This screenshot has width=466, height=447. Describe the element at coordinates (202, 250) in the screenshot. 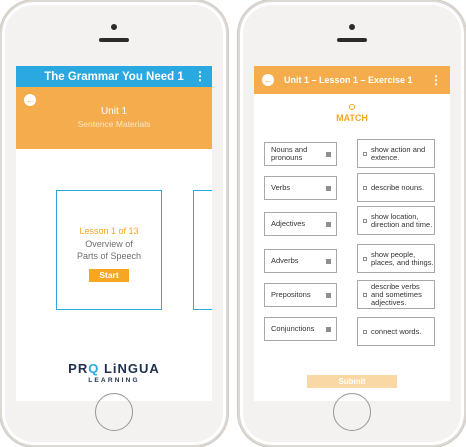

I see `next-lesson-card` at that location.